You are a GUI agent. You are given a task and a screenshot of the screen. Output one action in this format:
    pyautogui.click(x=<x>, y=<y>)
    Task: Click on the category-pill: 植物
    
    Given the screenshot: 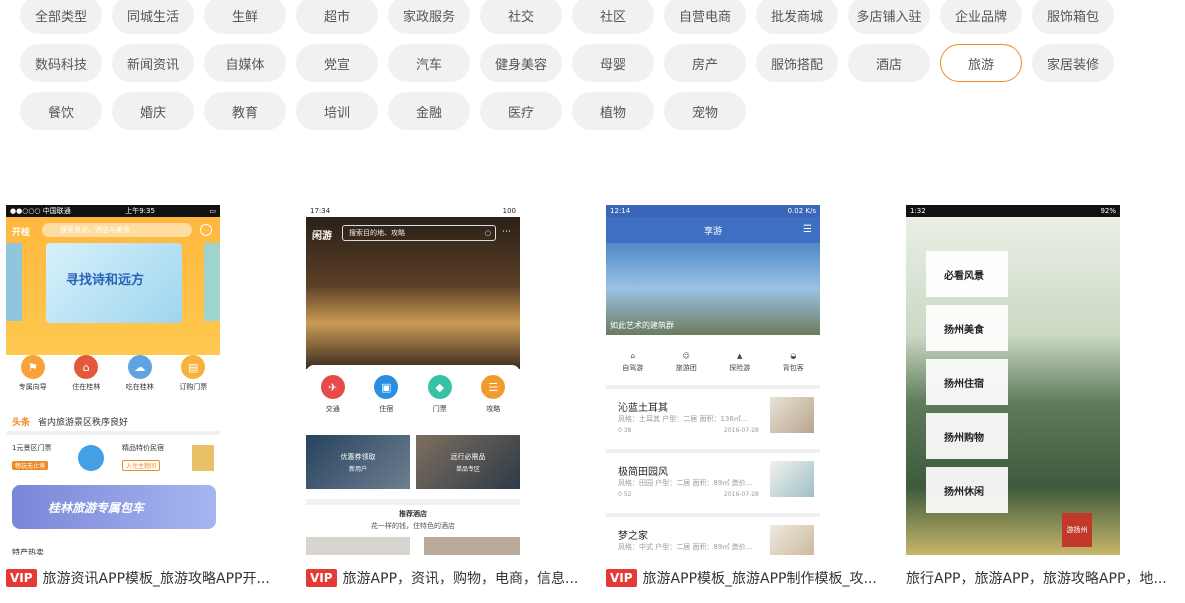 What is the action you would take?
    pyautogui.click(x=613, y=111)
    